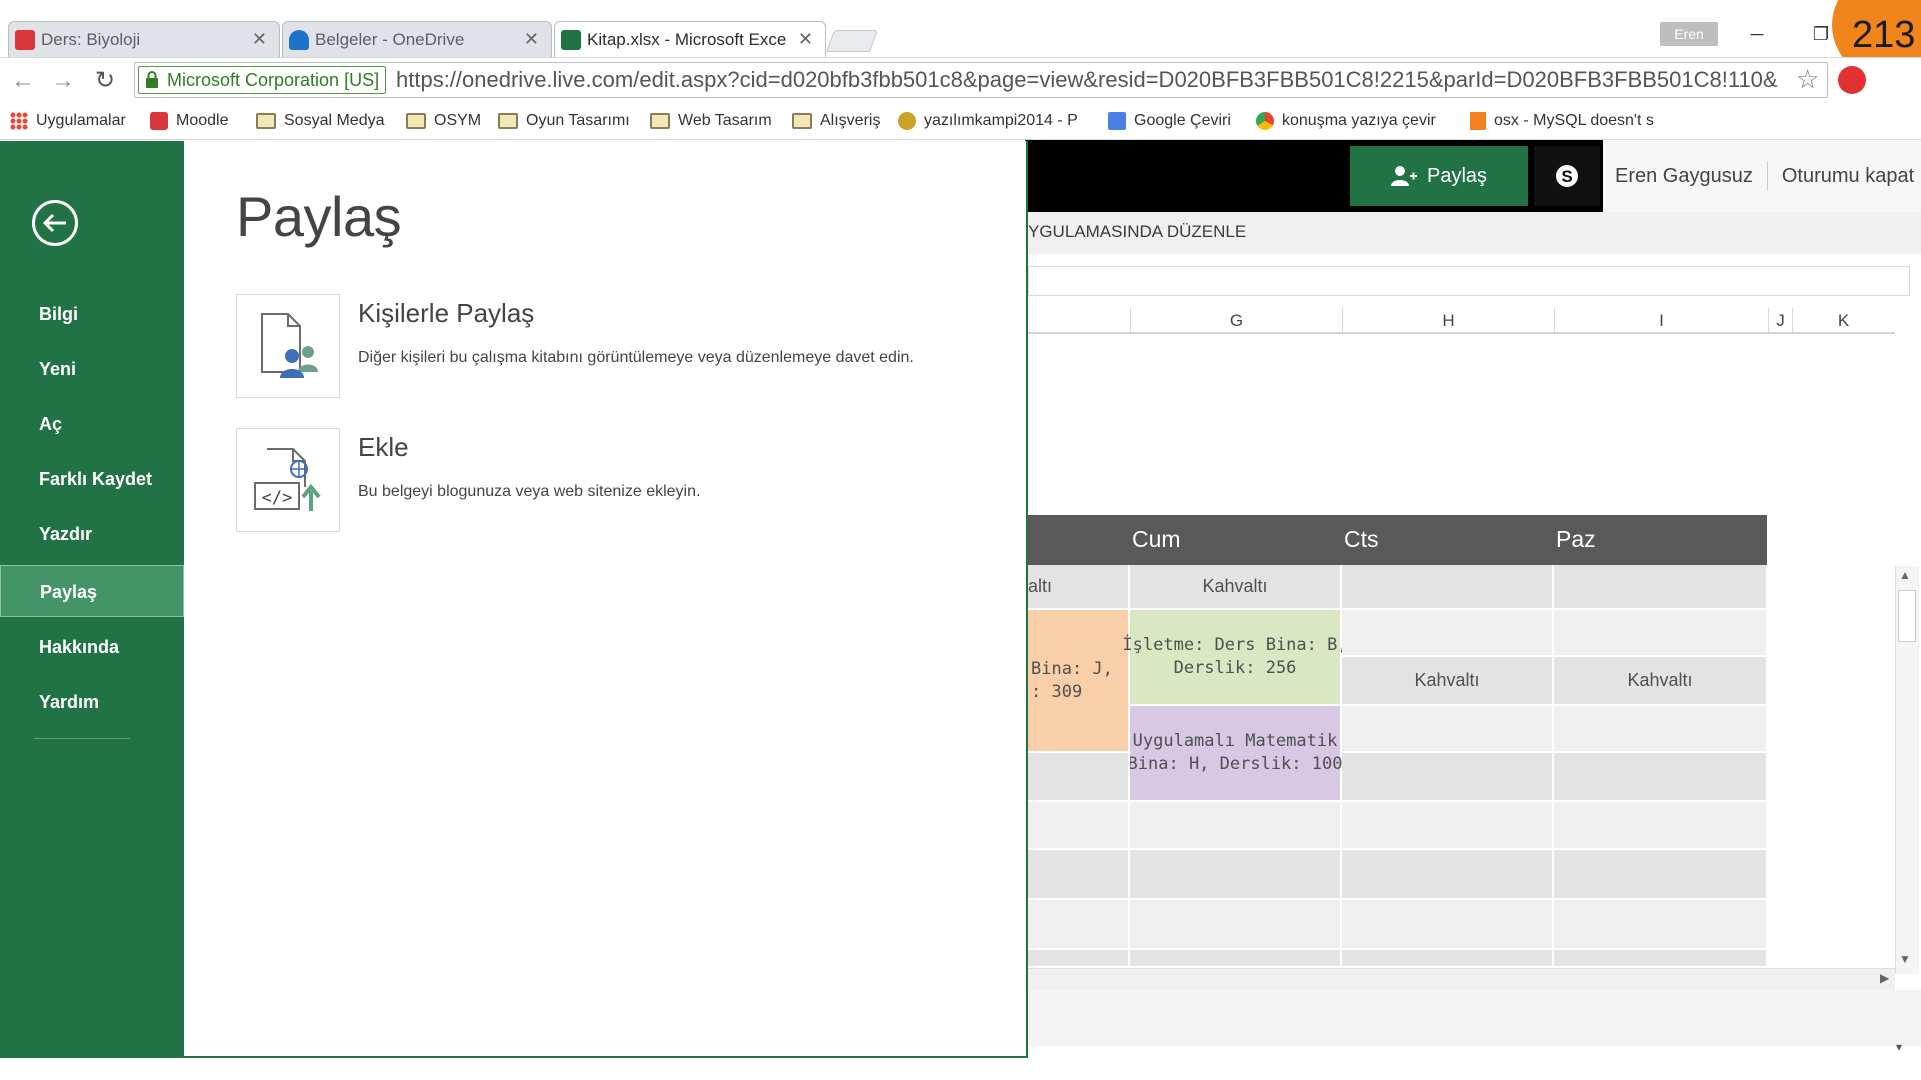  What do you see at coordinates (82, 738) in the screenshot?
I see `nav-divider` at bounding box center [82, 738].